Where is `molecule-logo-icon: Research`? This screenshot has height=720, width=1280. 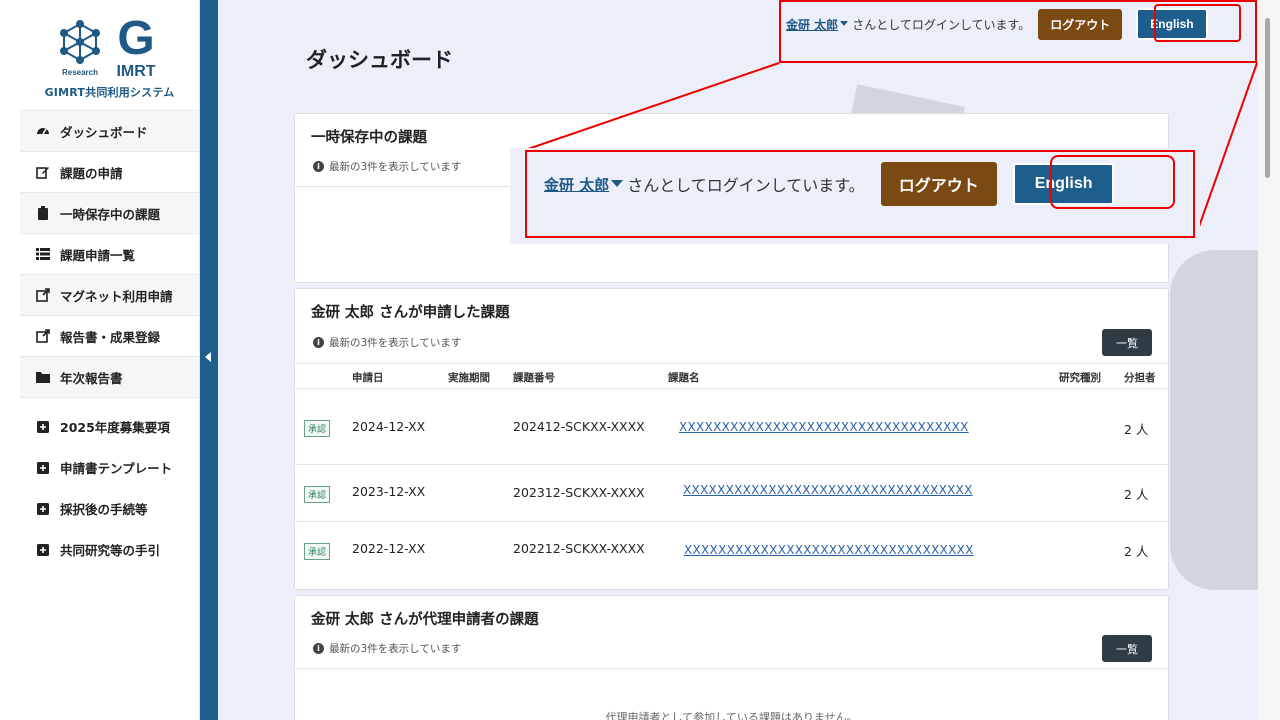
molecule-logo-icon: Research is located at coordinates (79, 48).